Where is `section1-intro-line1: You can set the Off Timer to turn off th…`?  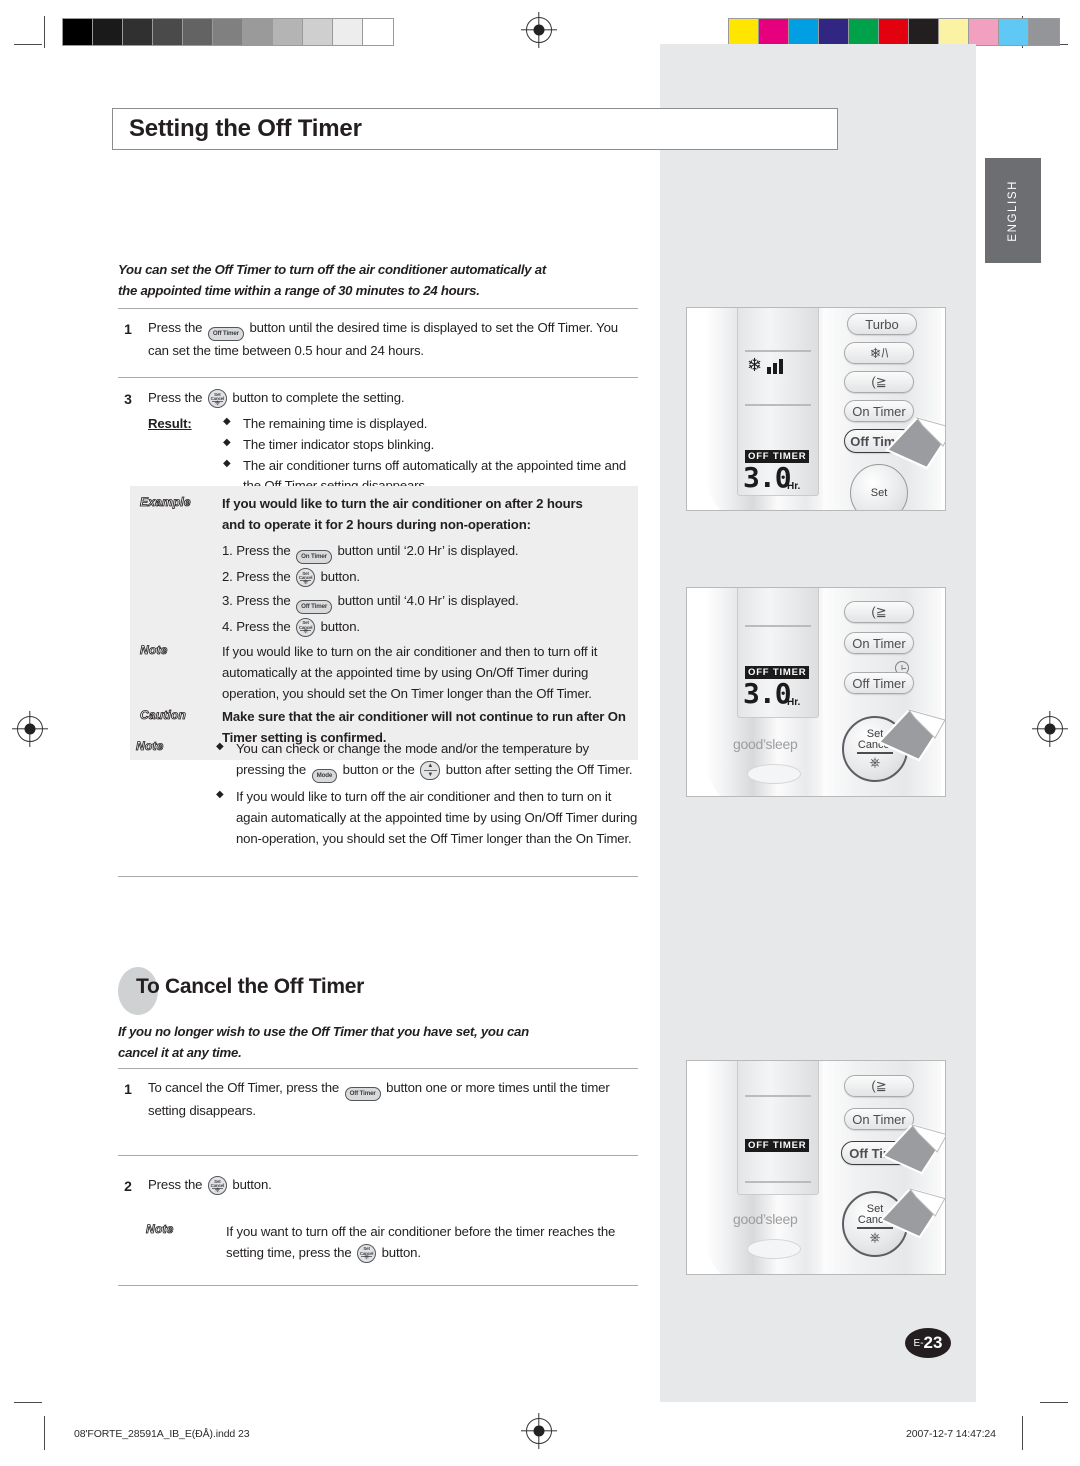 section1-intro-line1: You can set the Off Timer to turn off th… is located at coordinates (332, 269).